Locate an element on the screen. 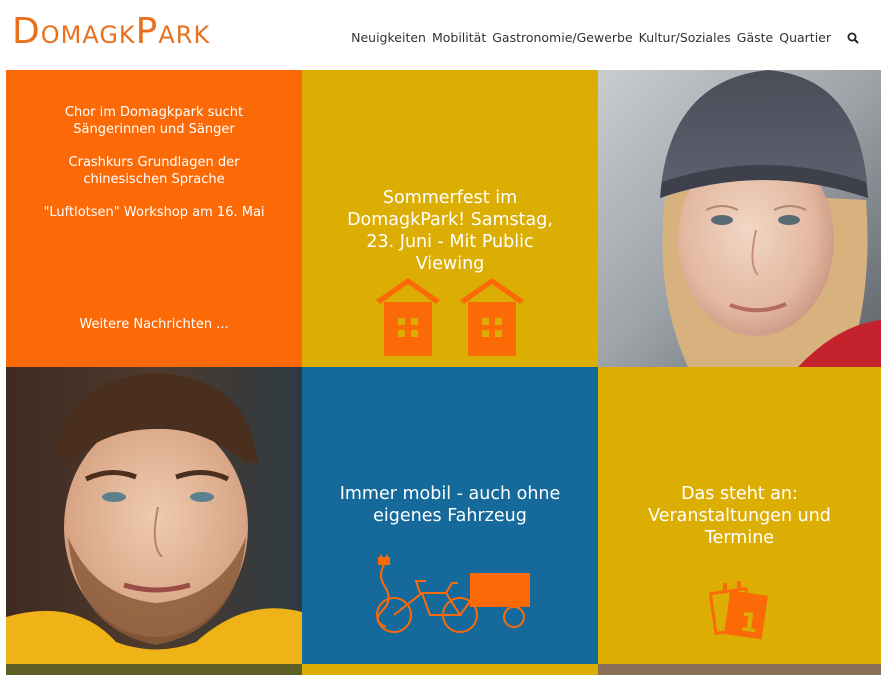  portrait-man is located at coordinates (154, 515).